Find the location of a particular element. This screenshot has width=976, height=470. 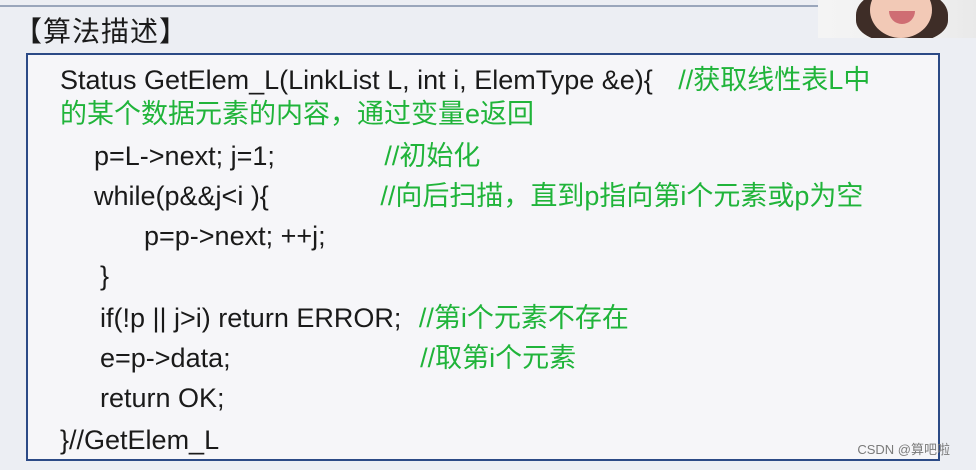

code-line-3: p=L->next; j=1; //初始化 is located at coordinates (287, 156).